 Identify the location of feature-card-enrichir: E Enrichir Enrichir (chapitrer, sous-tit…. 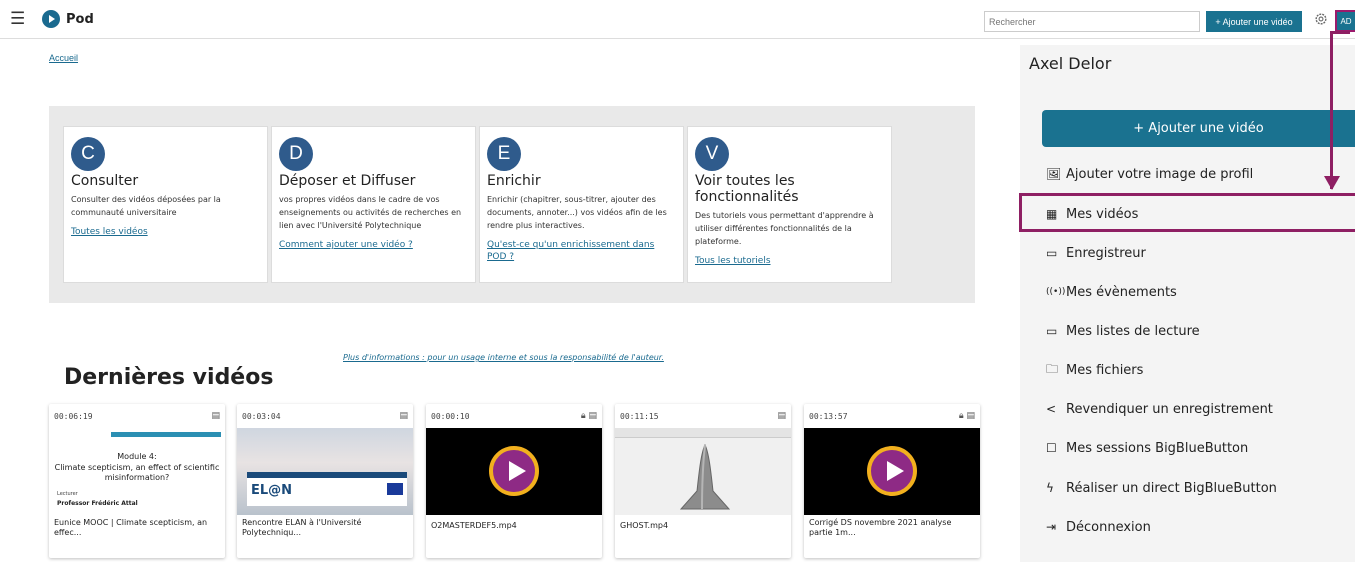
(581, 204).